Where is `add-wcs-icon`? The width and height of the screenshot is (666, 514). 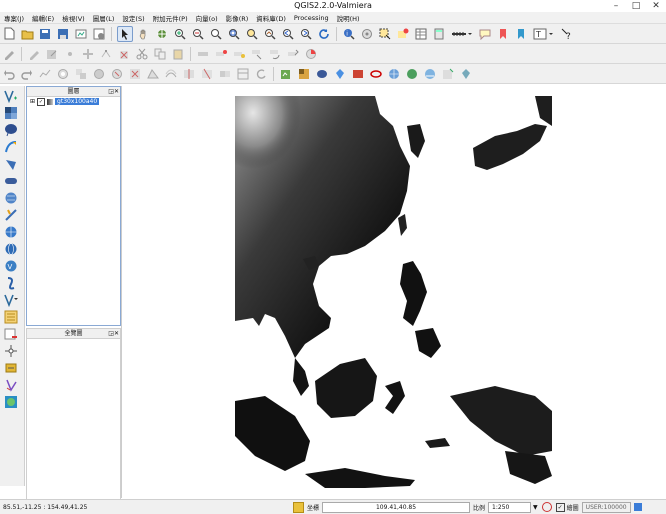 add-wcs-icon is located at coordinates (412, 74).